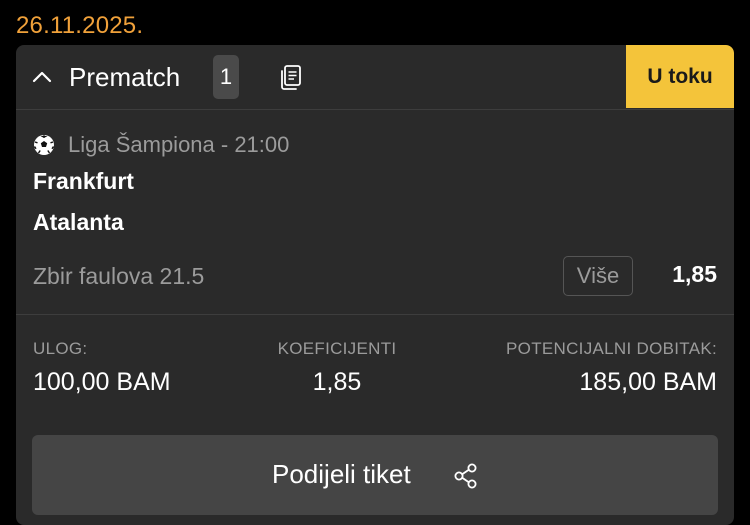  What do you see at coordinates (694, 274) in the screenshot?
I see `pick-odds: 1,85` at bounding box center [694, 274].